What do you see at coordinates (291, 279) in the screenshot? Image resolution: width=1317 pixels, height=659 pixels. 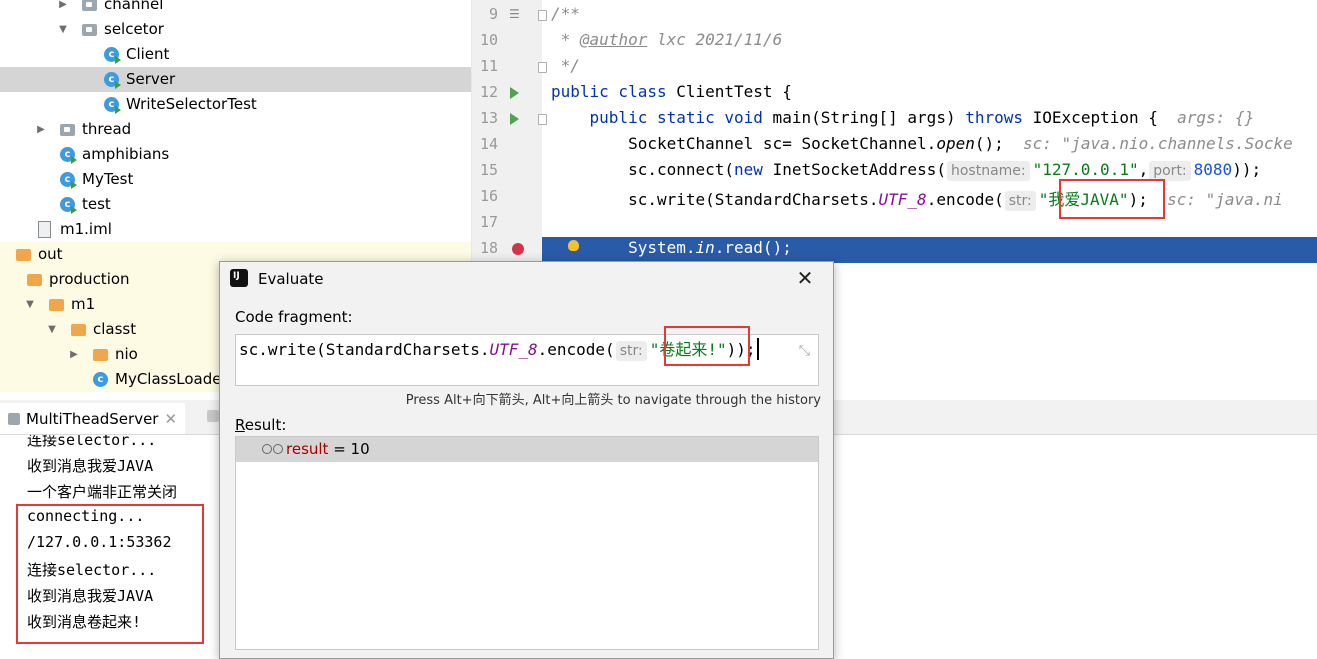 I see `dialog-title: Evaluate` at bounding box center [291, 279].